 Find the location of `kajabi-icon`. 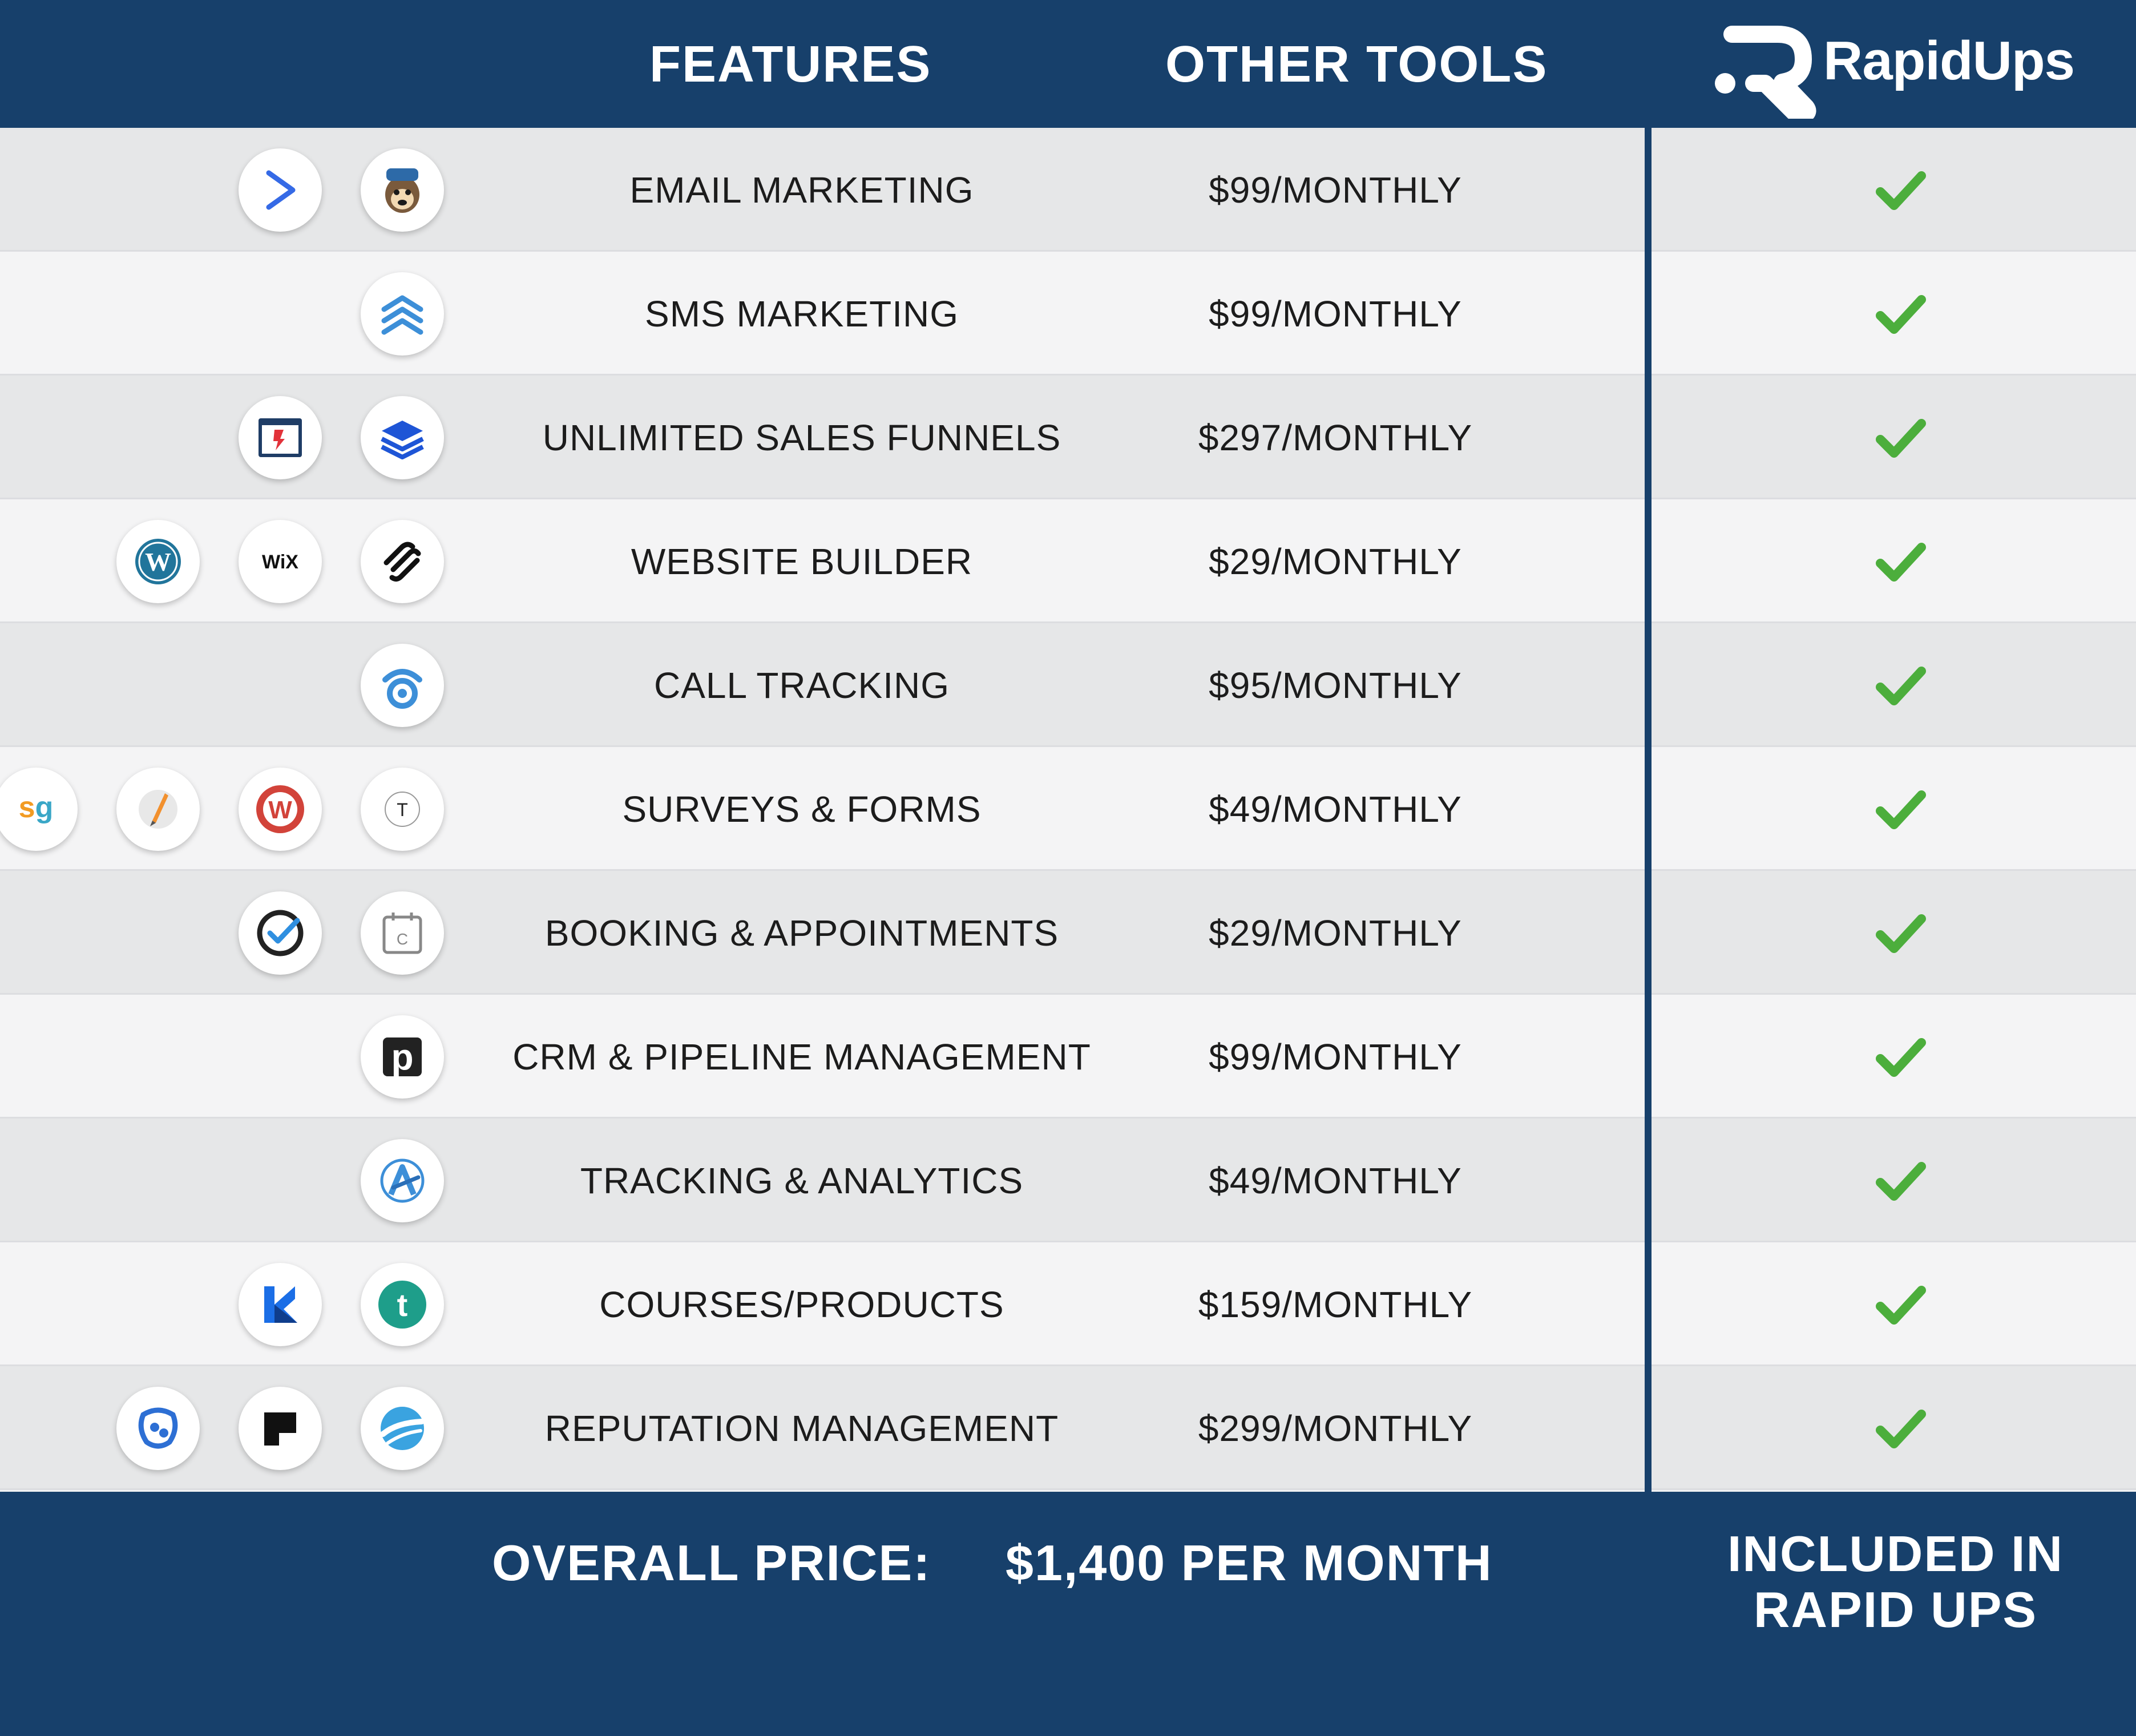

kajabi-icon is located at coordinates (280, 1304).